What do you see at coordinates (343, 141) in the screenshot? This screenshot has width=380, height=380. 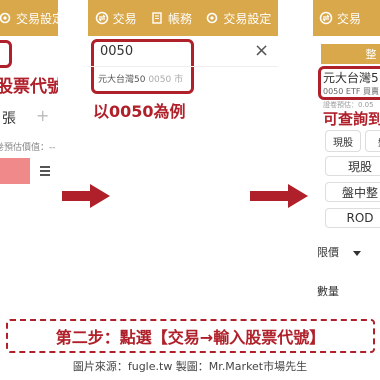 I see `spot-button: 現股` at bounding box center [343, 141].